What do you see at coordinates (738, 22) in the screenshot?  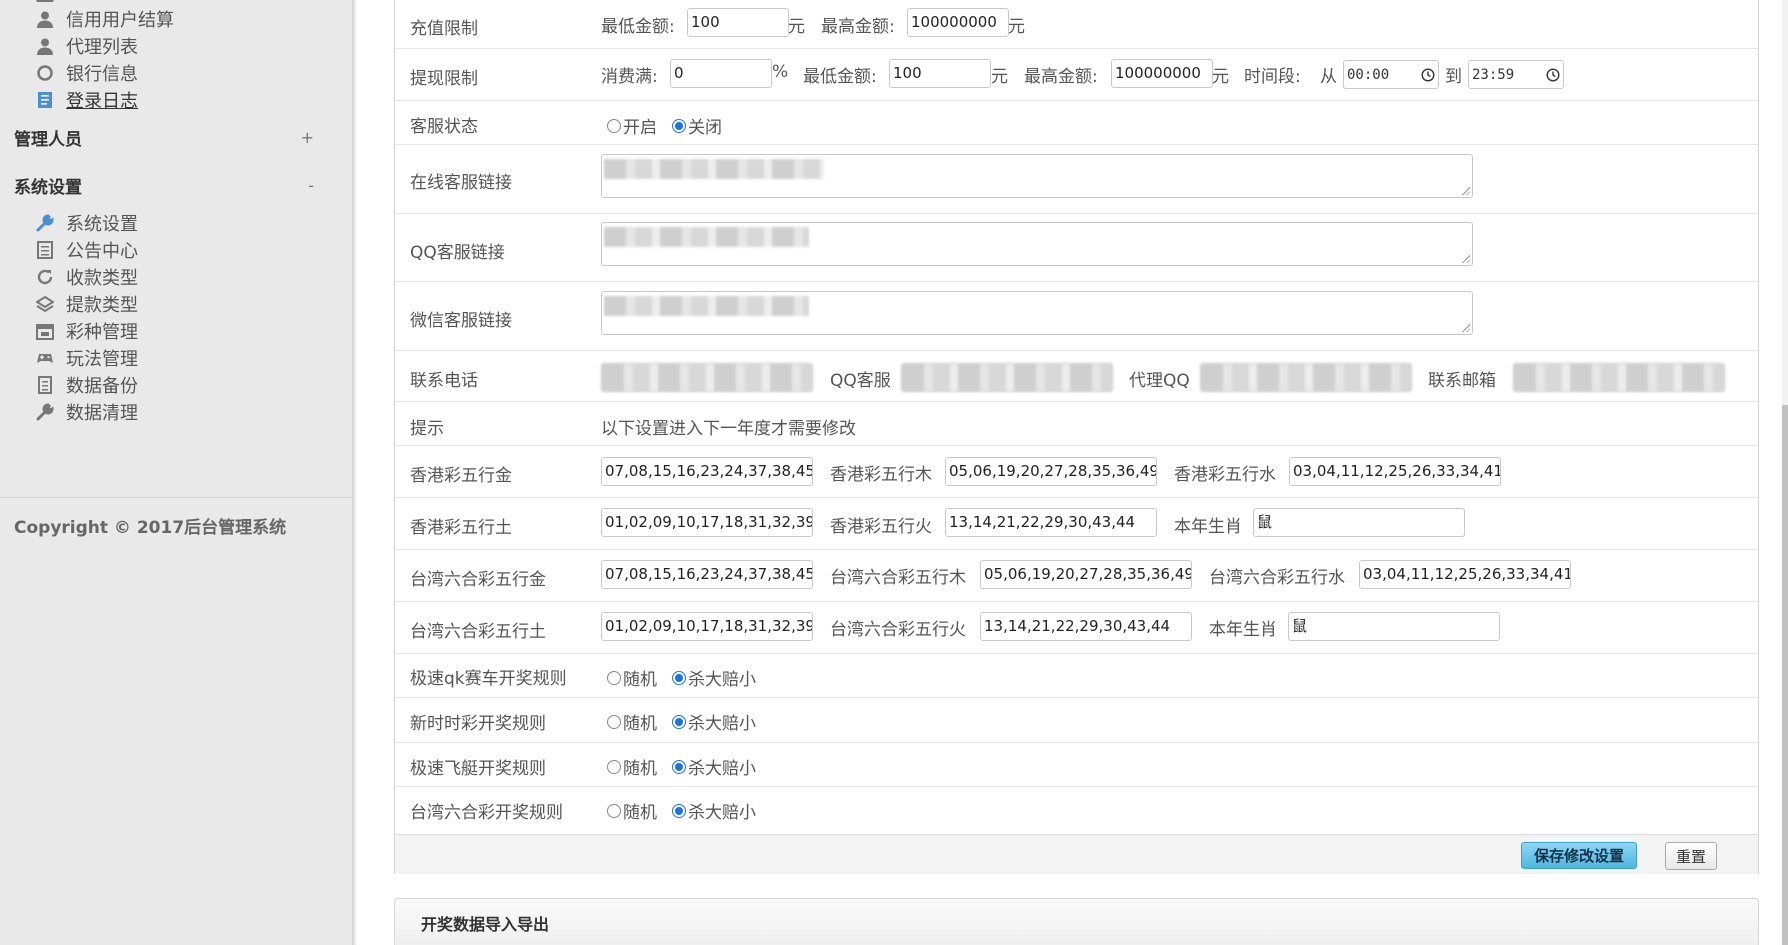 I see `recharge-min-input: 100` at bounding box center [738, 22].